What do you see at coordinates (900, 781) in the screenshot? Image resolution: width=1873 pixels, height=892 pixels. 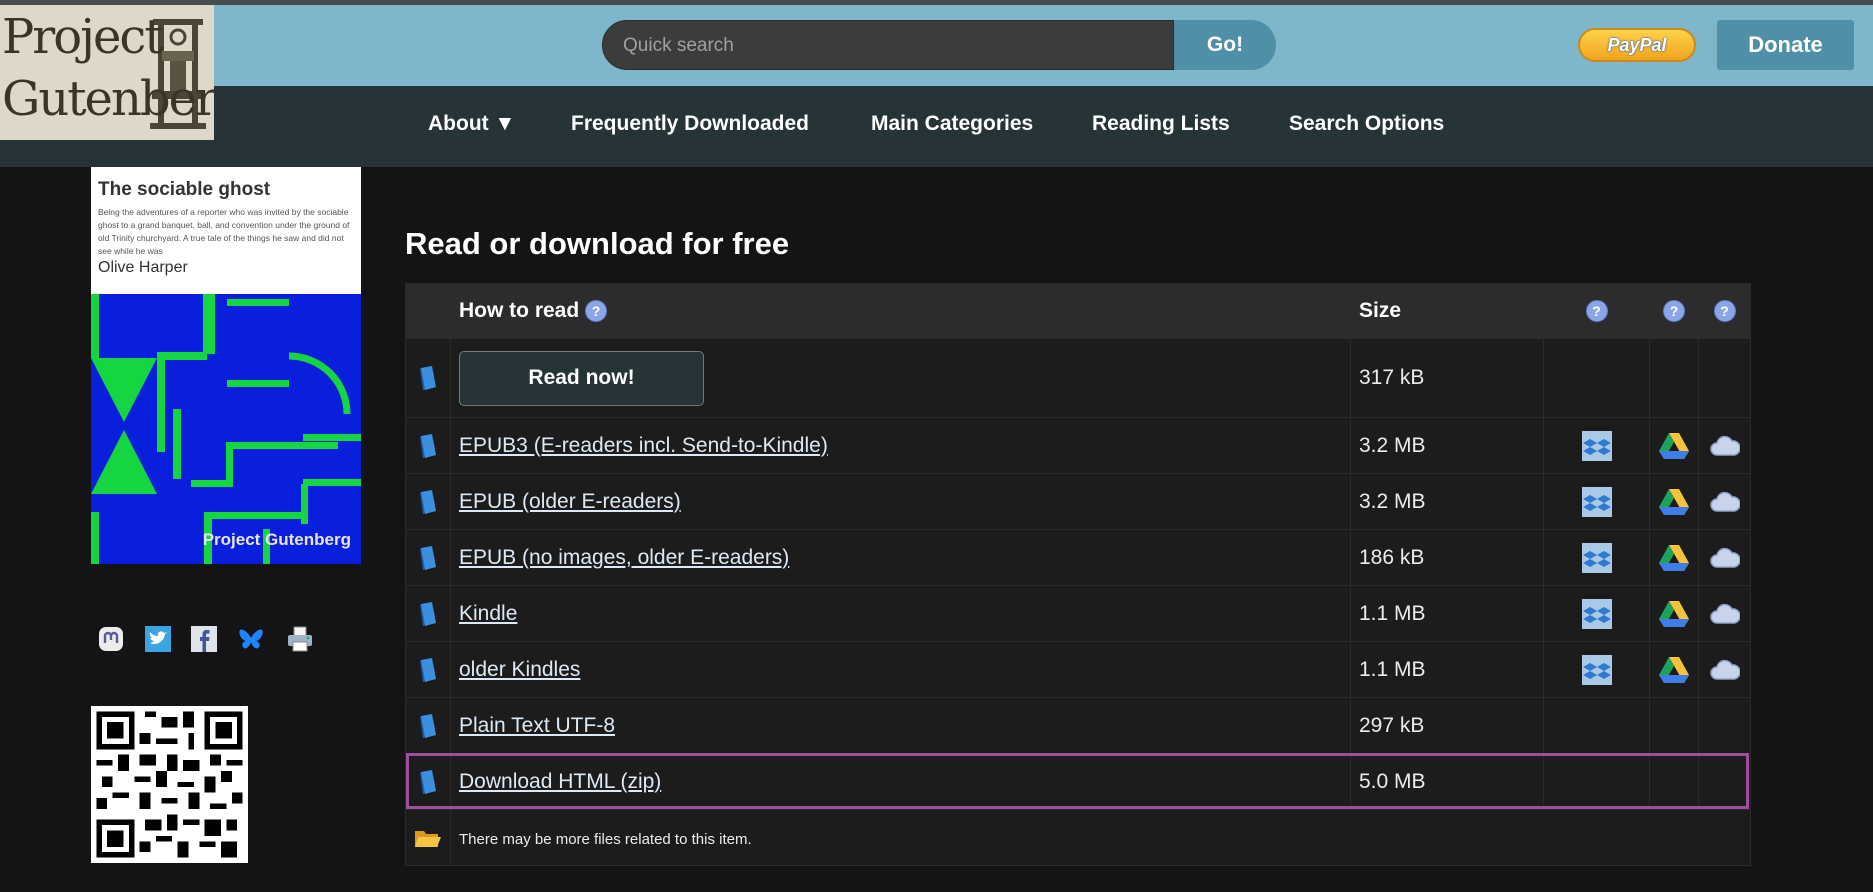 I see `file-link-cell: Download HTML (zip)` at bounding box center [900, 781].